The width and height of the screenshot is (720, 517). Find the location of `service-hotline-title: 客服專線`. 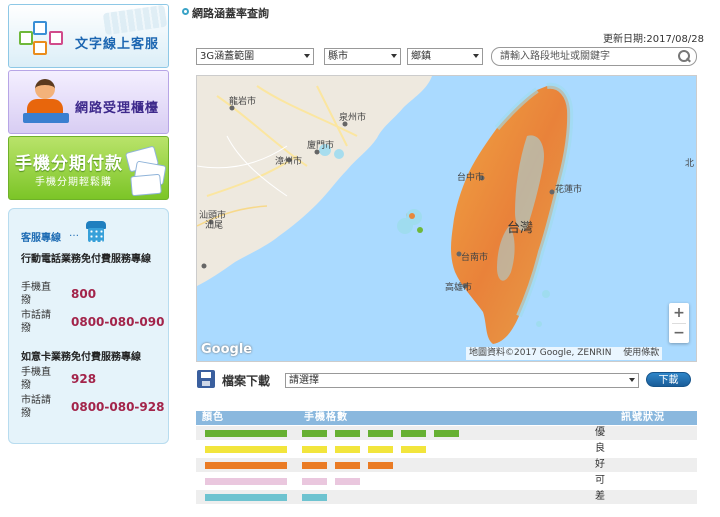

service-hotline-title: 客服專線 is located at coordinates (41, 238).